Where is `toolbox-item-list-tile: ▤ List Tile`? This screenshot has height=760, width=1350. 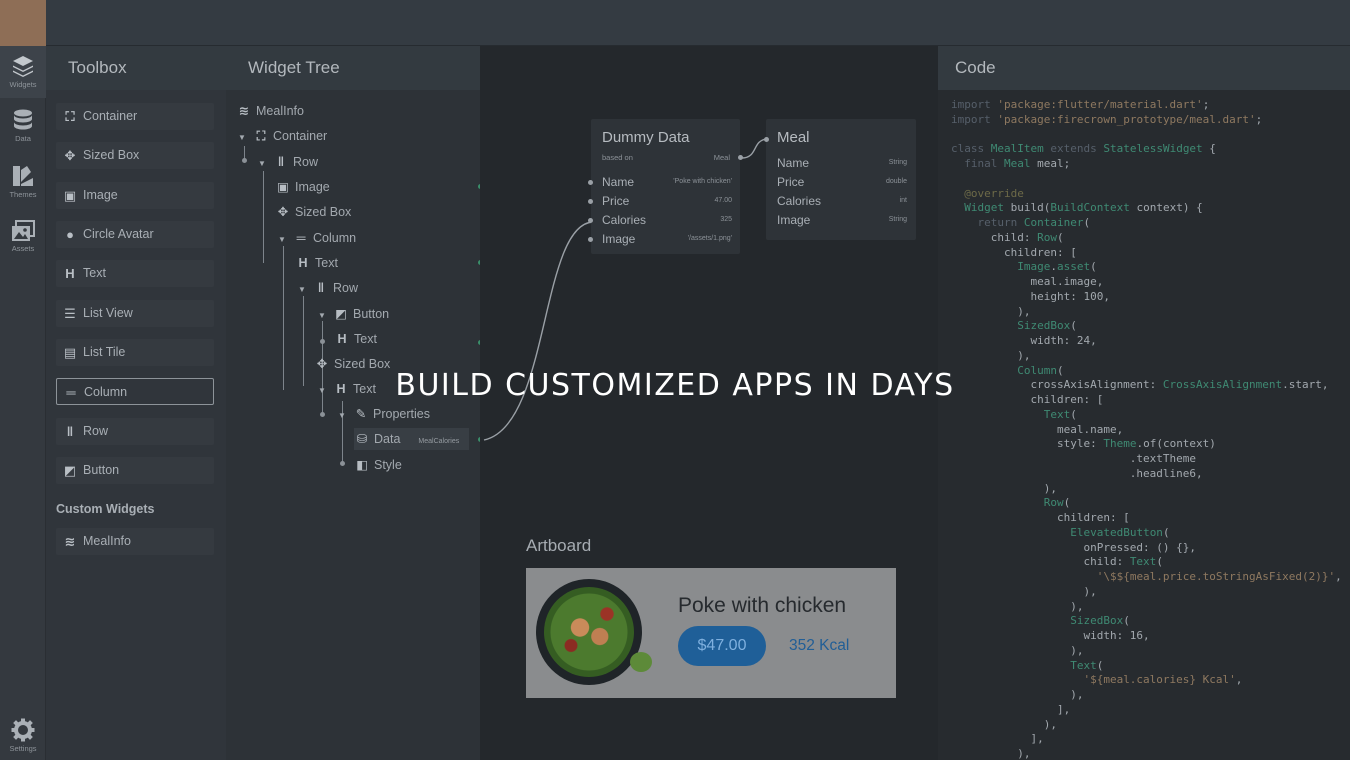 toolbox-item-list-tile: ▤ List Tile is located at coordinates (135, 352).